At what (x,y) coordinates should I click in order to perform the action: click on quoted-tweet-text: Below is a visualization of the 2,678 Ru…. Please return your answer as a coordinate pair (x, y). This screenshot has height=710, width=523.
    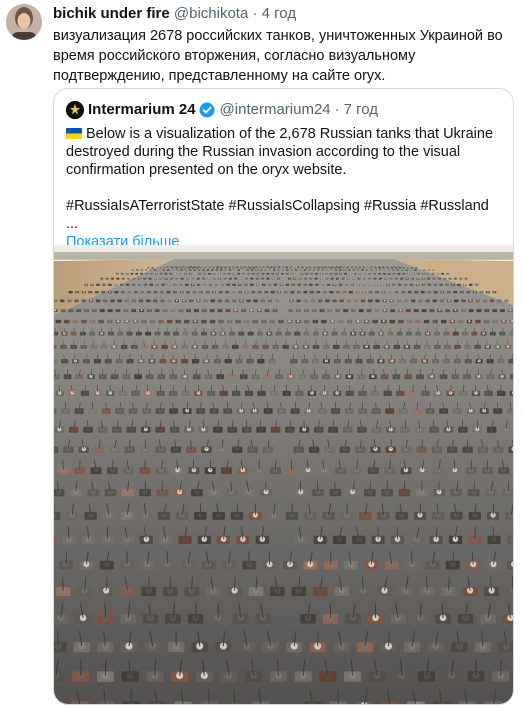
    Looking at the image, I should click on (285, 188).